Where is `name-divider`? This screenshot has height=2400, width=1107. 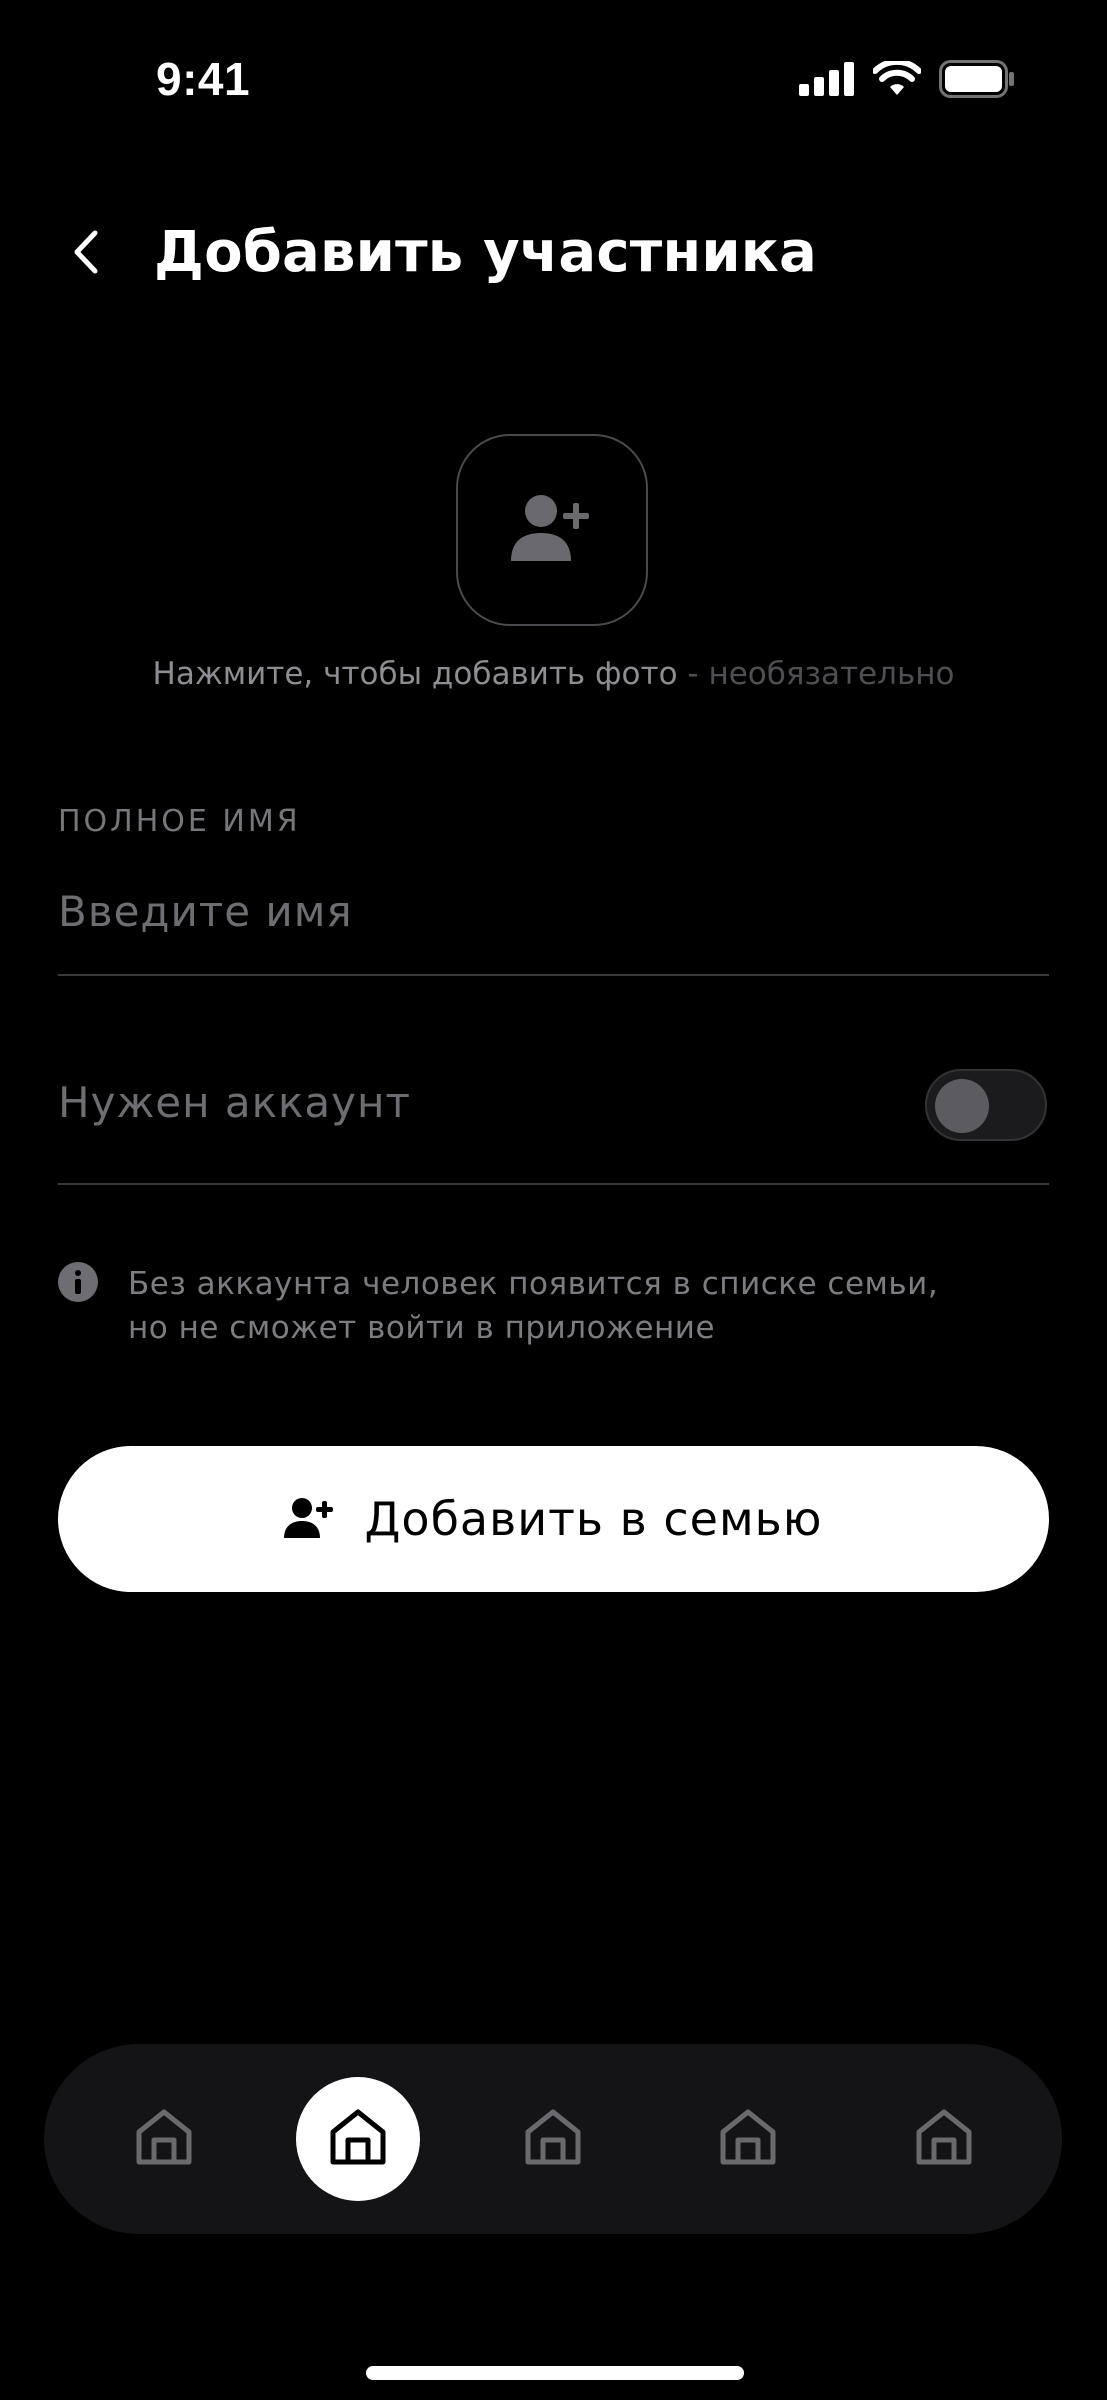 name-divider is located at coordinates (553, 975).